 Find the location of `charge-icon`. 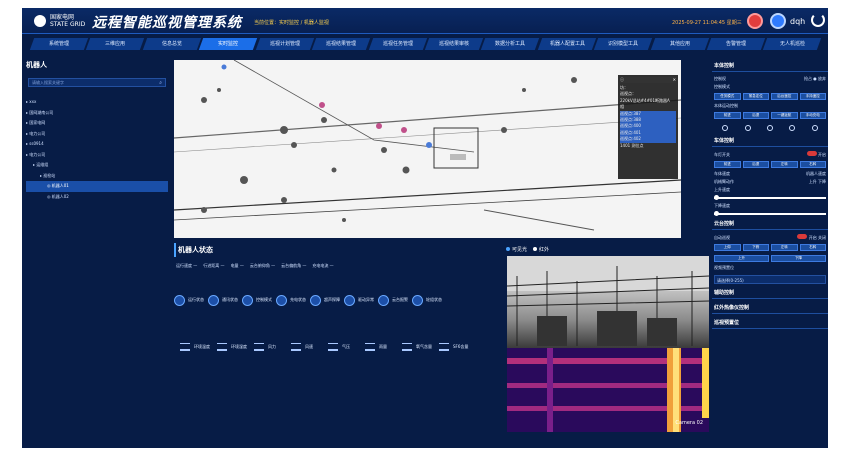

charge-icon is located at coordinates (792, 128).